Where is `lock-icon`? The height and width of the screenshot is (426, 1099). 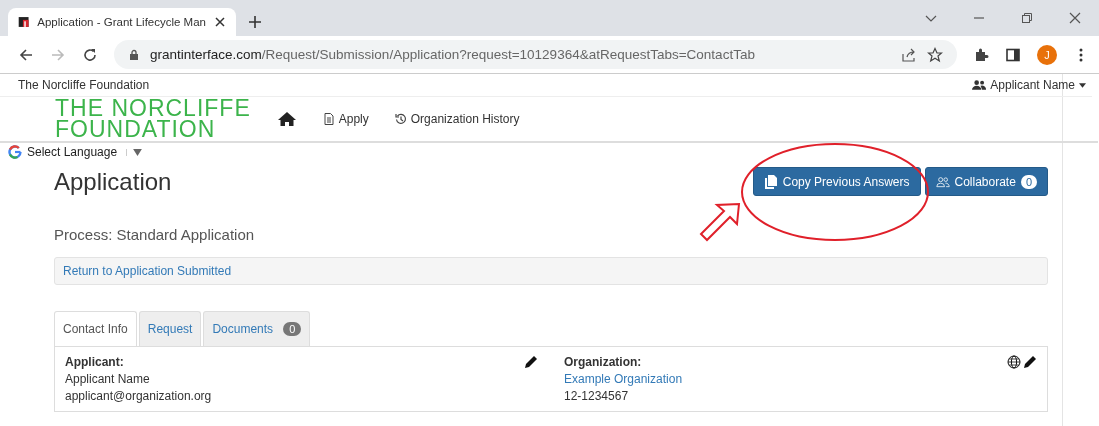
lock-icon is located at coordinates (134, 54).